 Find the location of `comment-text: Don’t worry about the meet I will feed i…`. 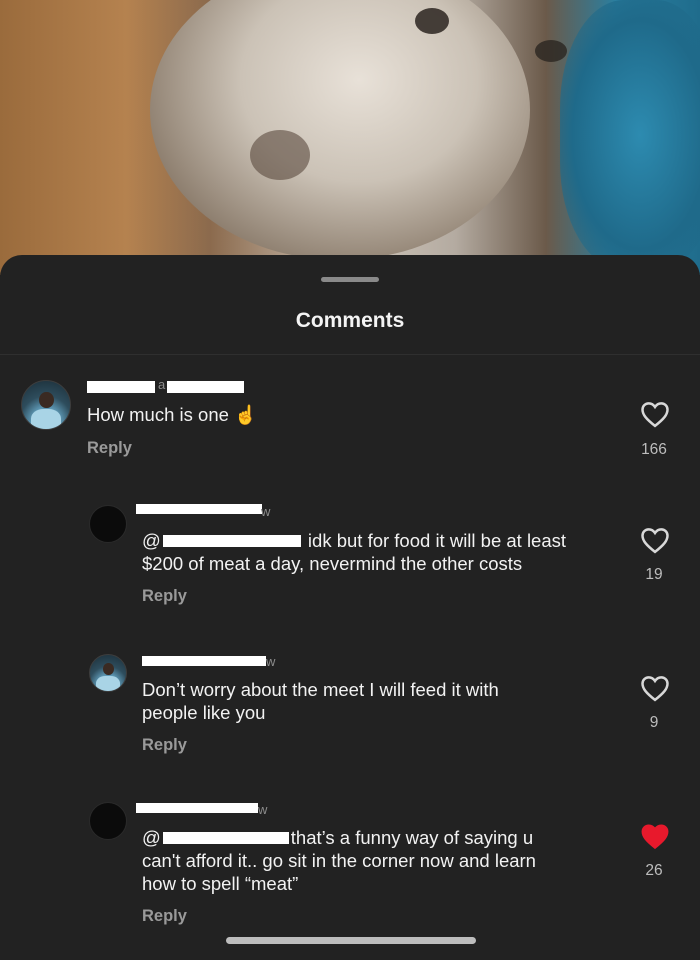

comment-text: Don’t worry about the meet I will feed i… is located at coordinates (320, 689).